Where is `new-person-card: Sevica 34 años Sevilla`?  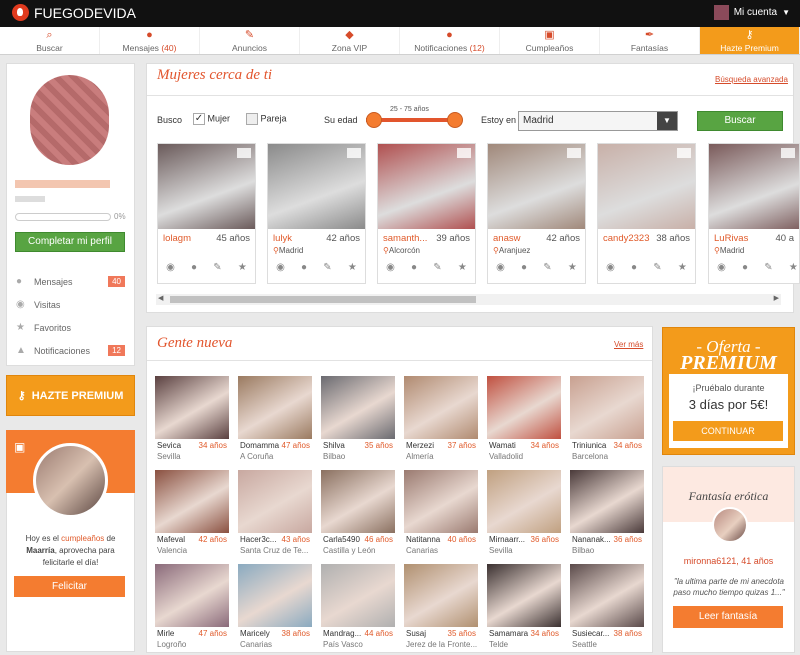 new-person-card: Sevica 34 años Sevilla is located at coordinates (192, 421).